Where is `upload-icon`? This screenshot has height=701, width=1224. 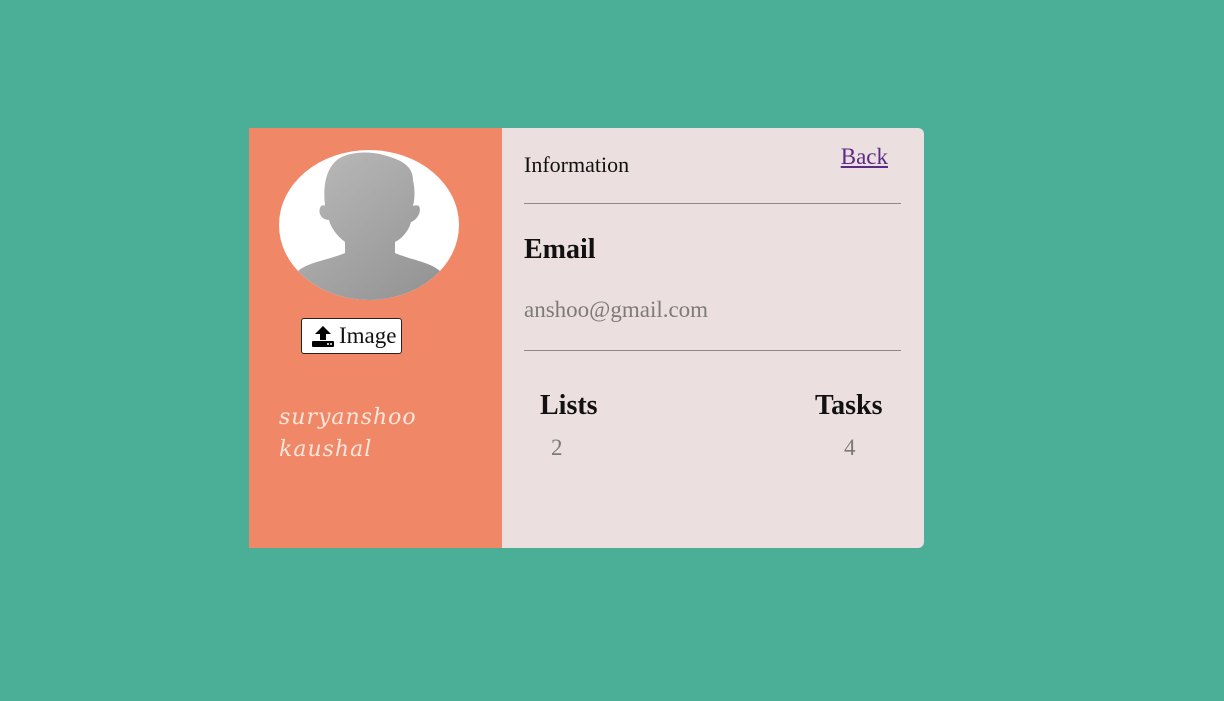
upload-icon is located at coordinates (323, 336).